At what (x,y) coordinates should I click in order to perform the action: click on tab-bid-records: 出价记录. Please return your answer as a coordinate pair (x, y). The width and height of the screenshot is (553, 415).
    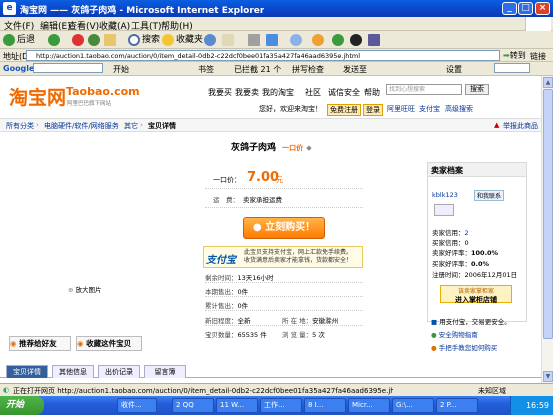
    Looking at the image, I should click on (119, 371).